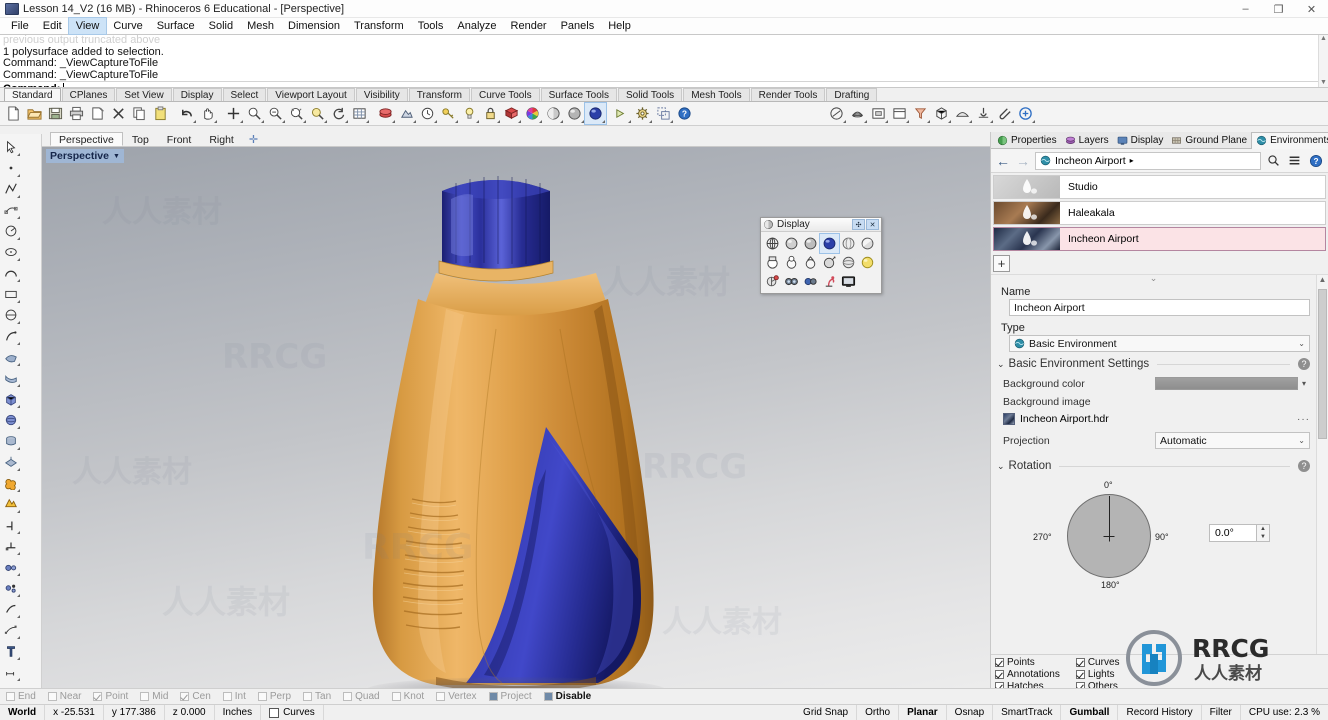 This screenshot has width=1328, height=720. What do you see at coordinates (1239, 533) in the screenshot?
I see `rotation-value-stepper: 0.0° ▲ ▼` at bounding box center [1239, 533].